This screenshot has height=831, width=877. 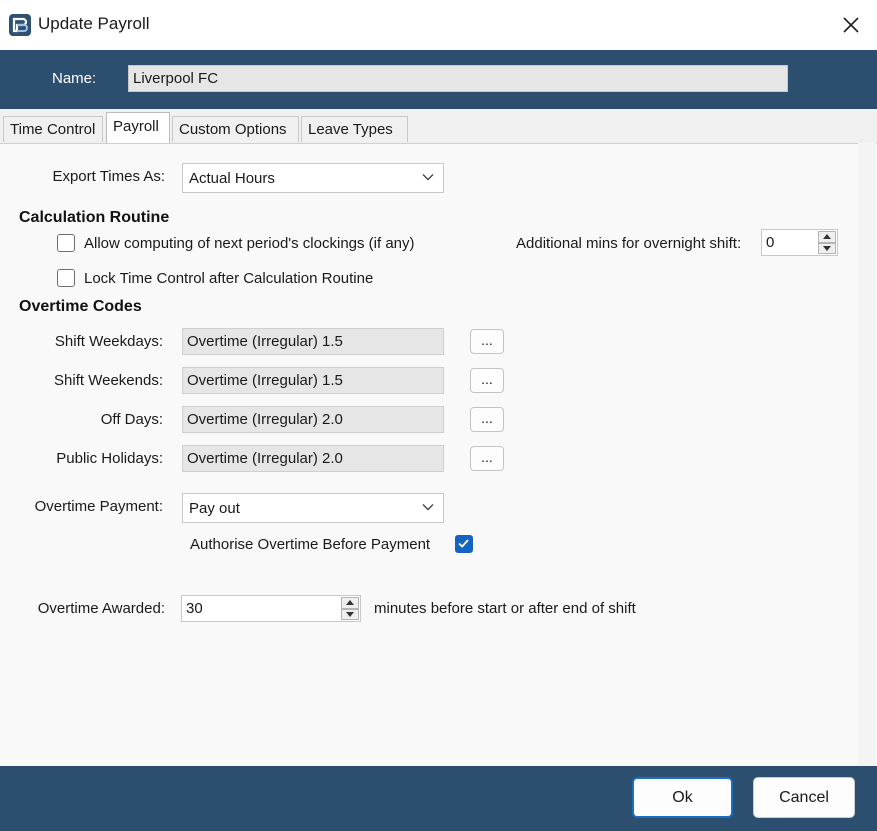 I want to click on overtime-awarded-label: Overtime Awarded:, so click(x=101, y=608).